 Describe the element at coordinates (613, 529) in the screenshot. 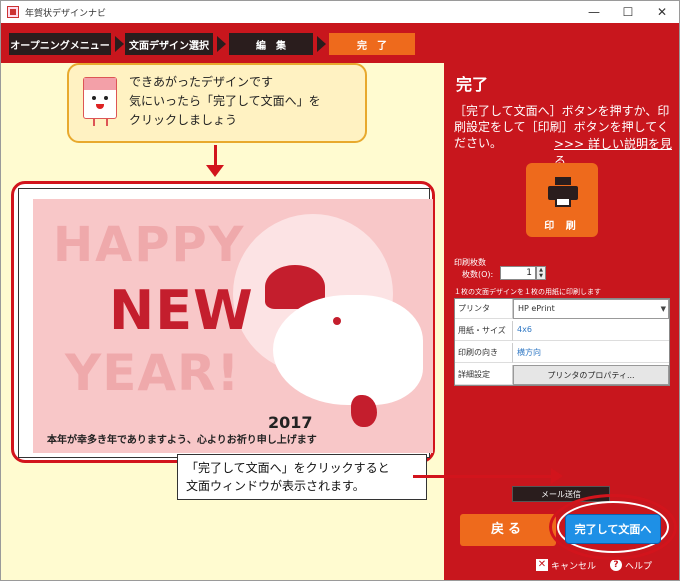

I see `finish-to-document-button: 完了して文面へ` at that location.